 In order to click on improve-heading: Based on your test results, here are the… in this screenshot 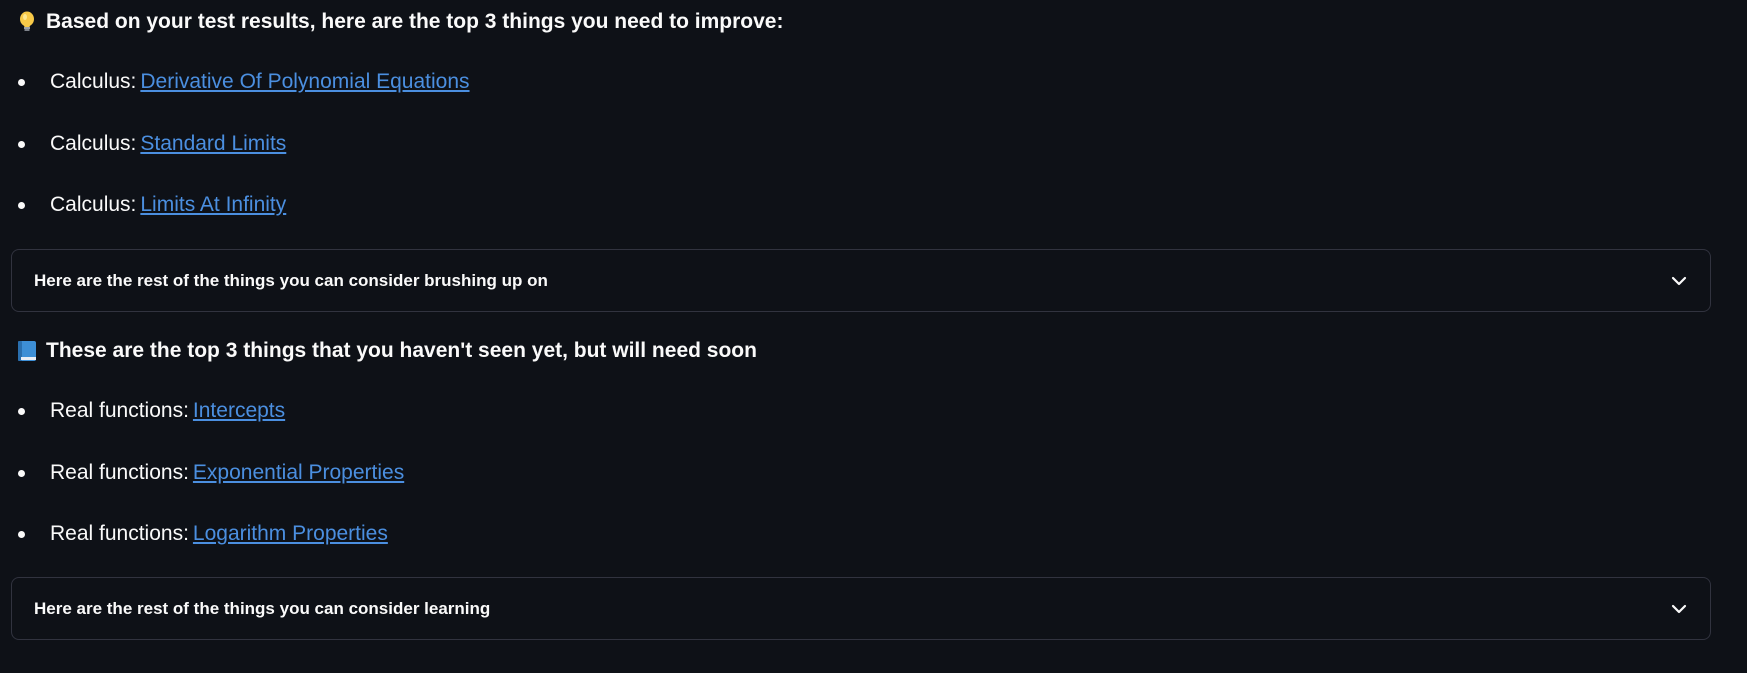, I will do `click(399, 22)`.